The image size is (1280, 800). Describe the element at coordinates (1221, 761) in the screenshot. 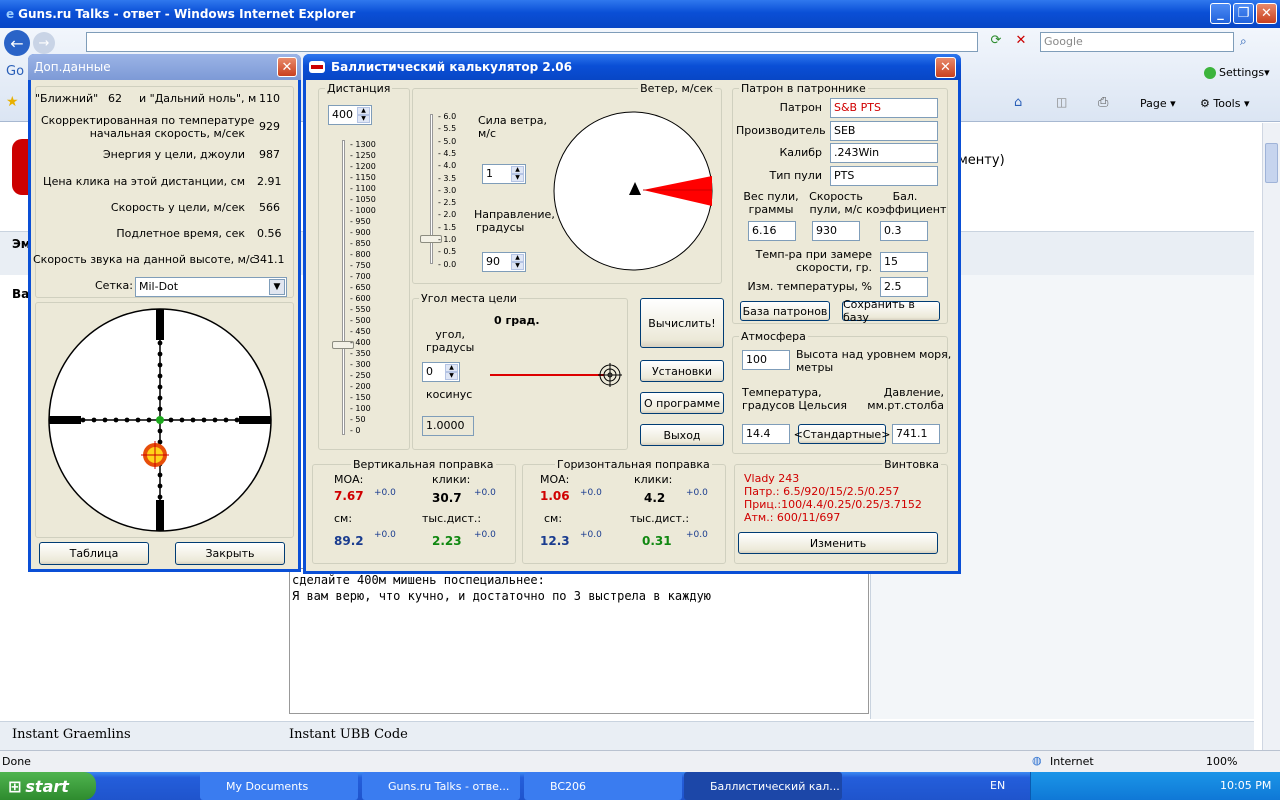

I see `zoom-level: 100%` at that location.